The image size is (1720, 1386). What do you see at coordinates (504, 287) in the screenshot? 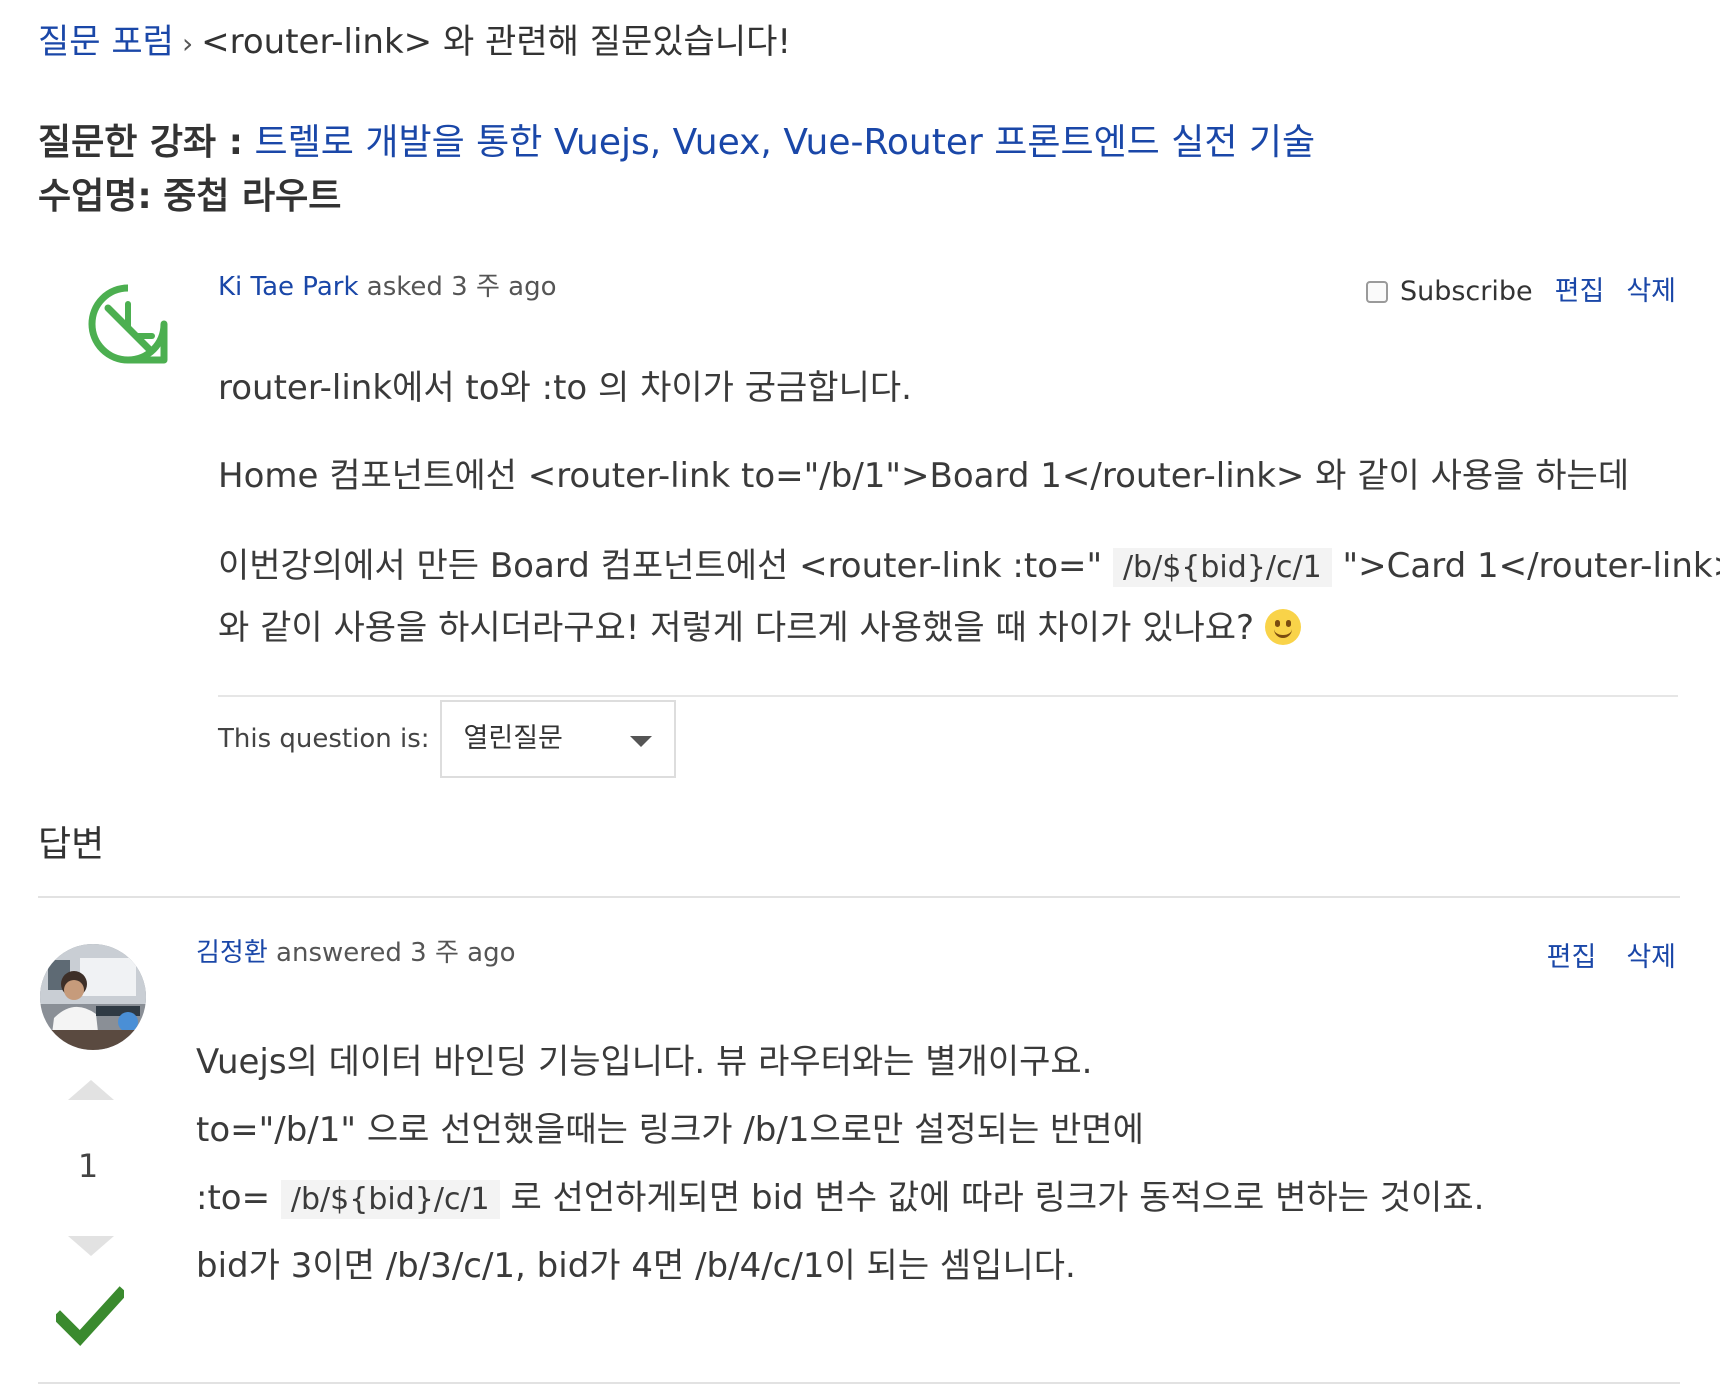
I see `question-time: 3 주 ago` at bounding box center [504, 287].